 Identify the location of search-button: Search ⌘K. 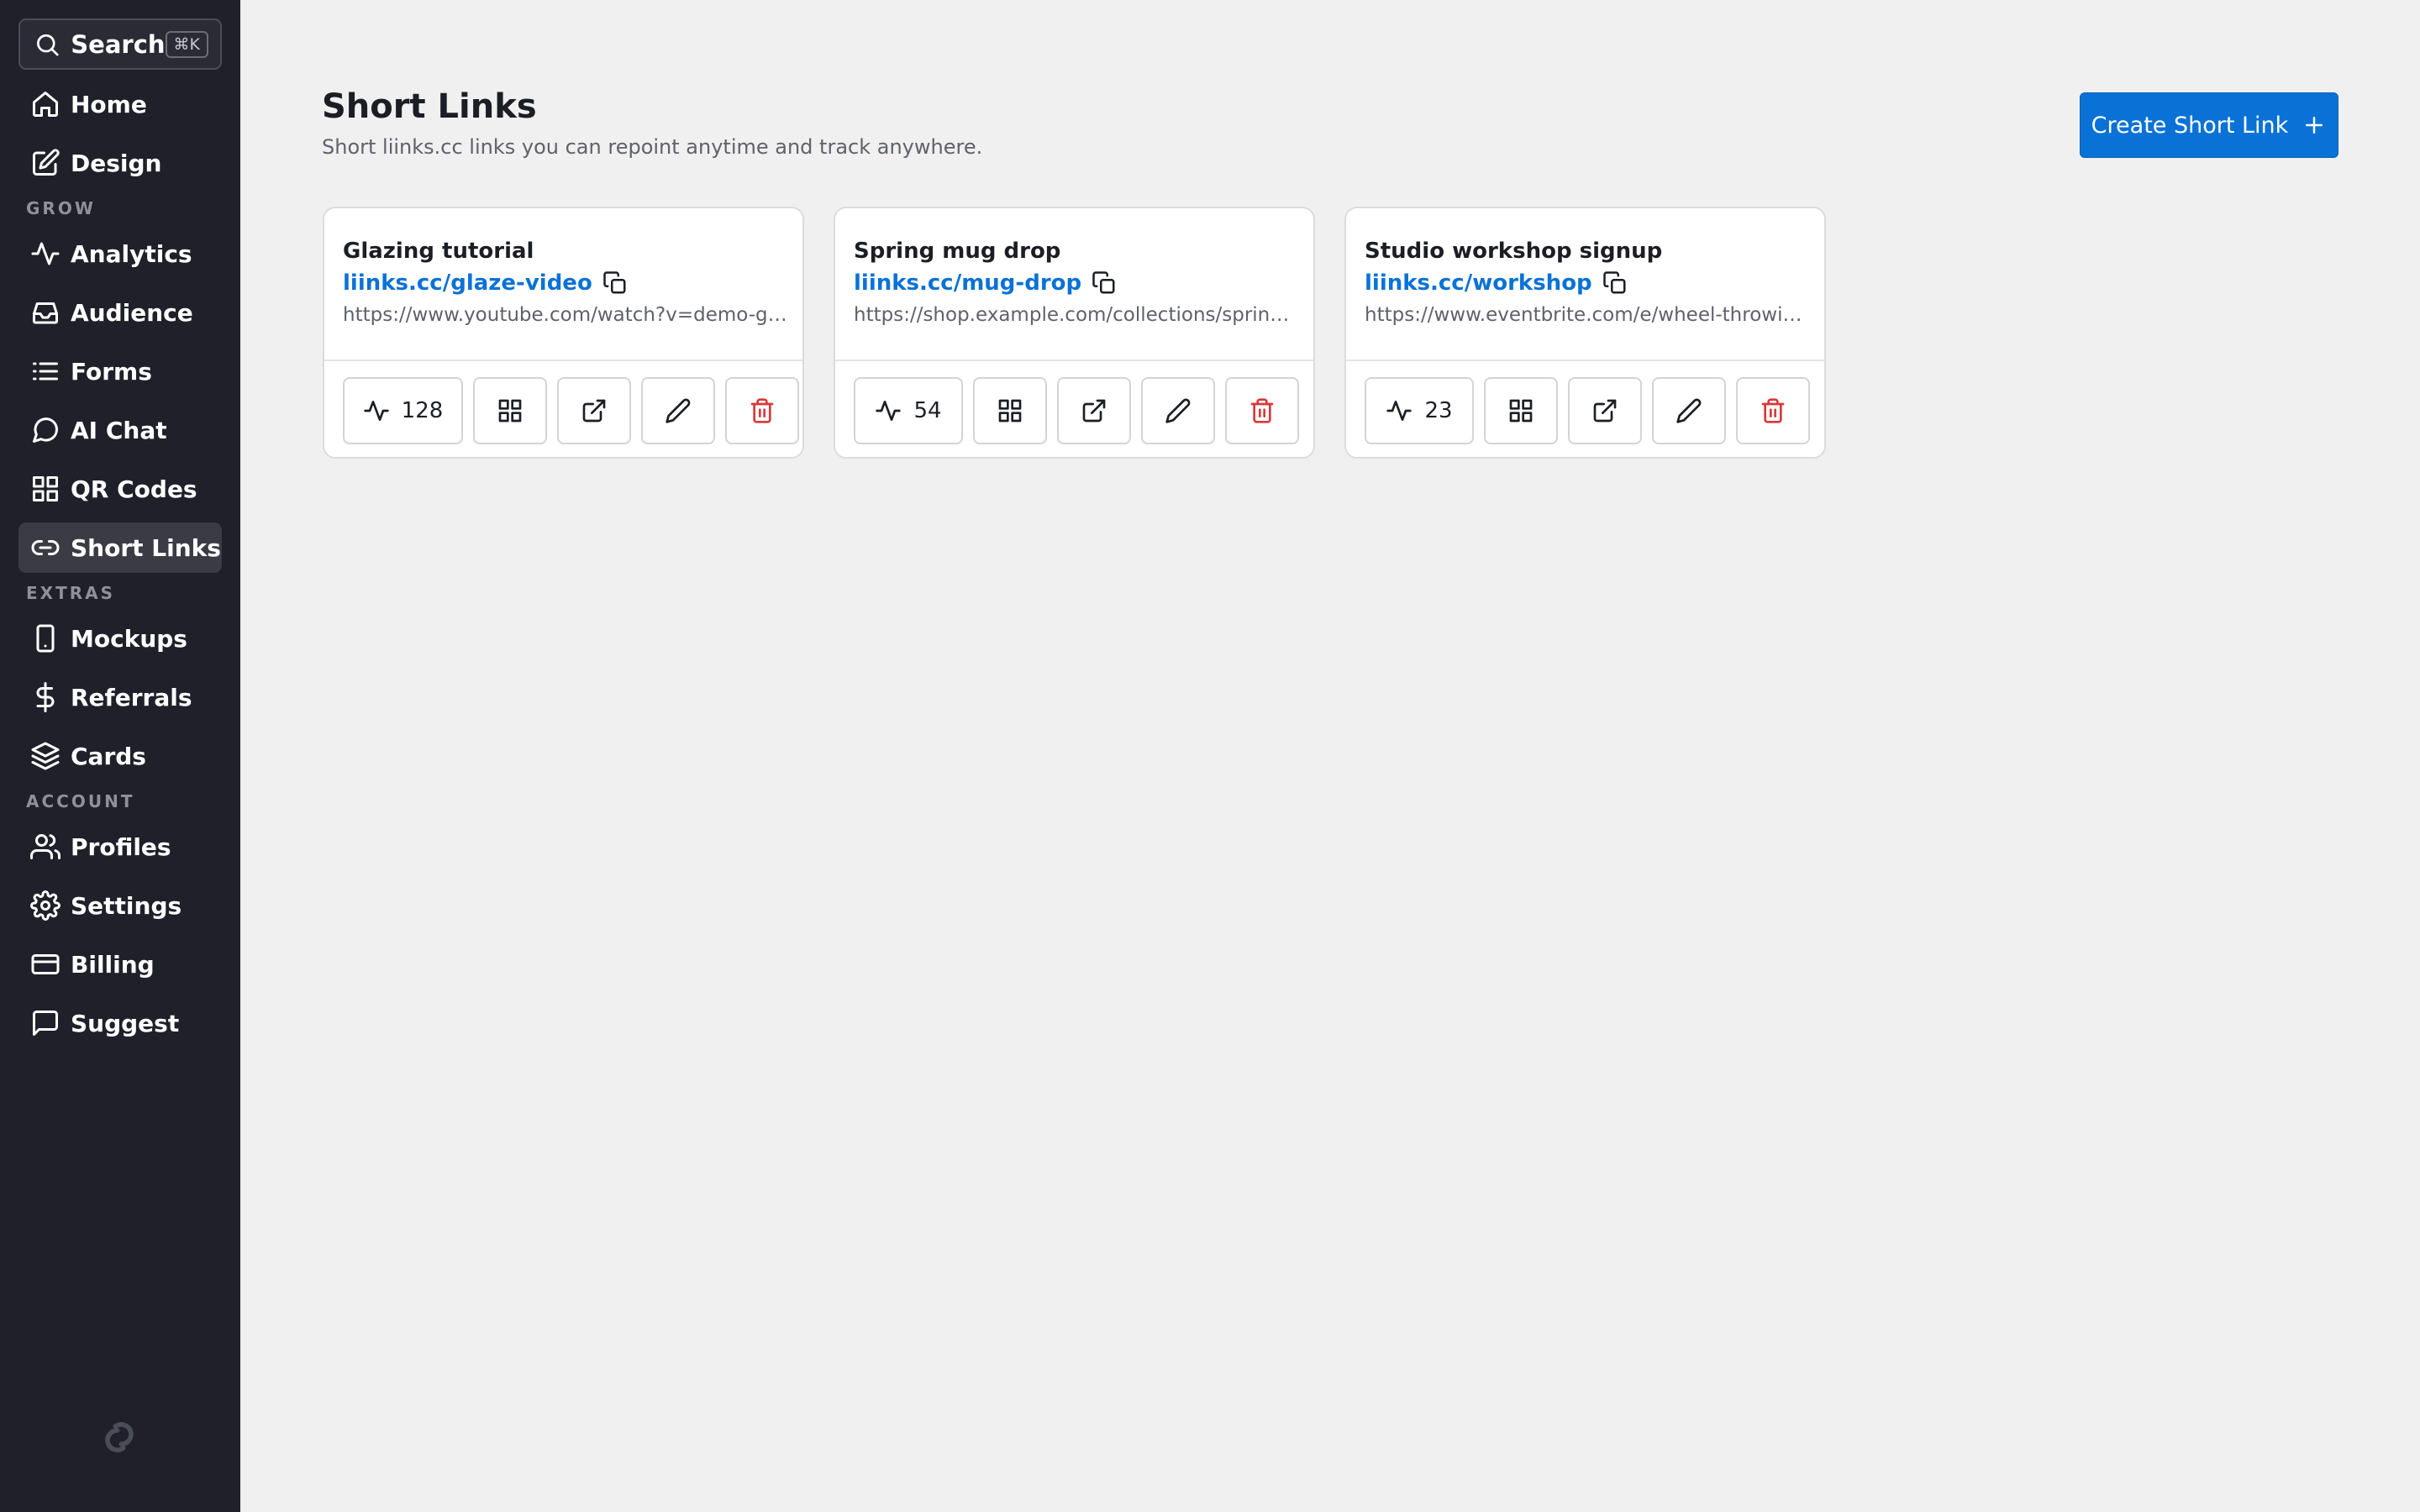
(120, 44).